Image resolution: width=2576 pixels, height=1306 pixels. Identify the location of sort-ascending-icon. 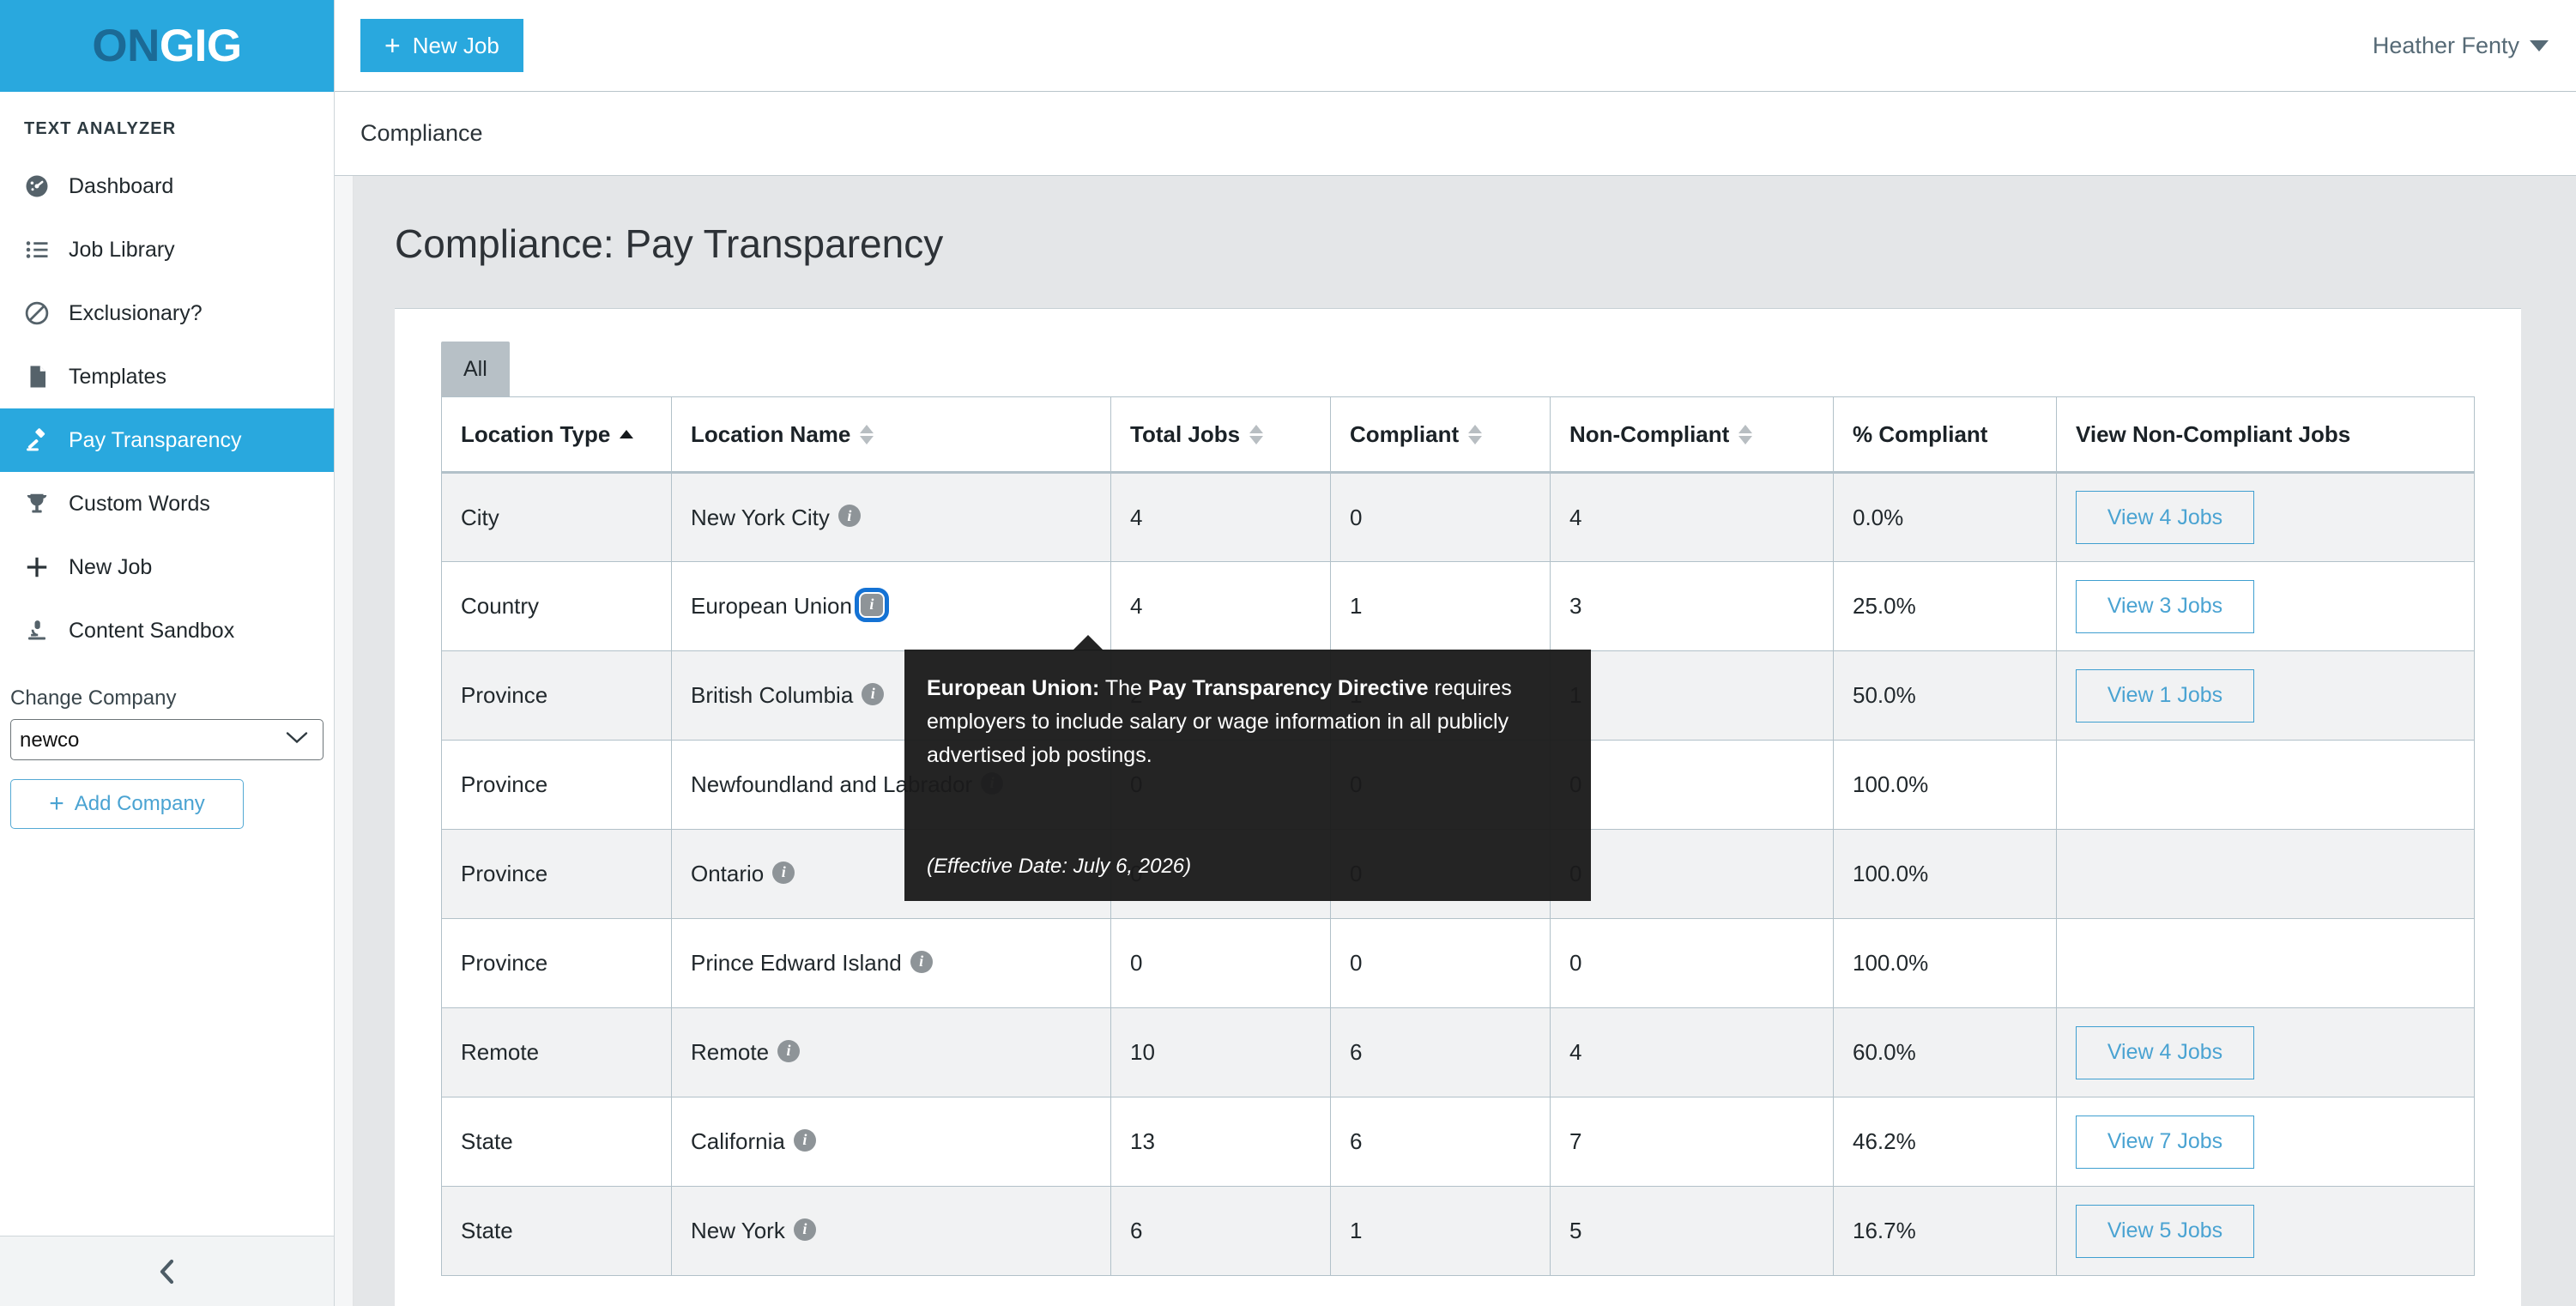
(627, 434).